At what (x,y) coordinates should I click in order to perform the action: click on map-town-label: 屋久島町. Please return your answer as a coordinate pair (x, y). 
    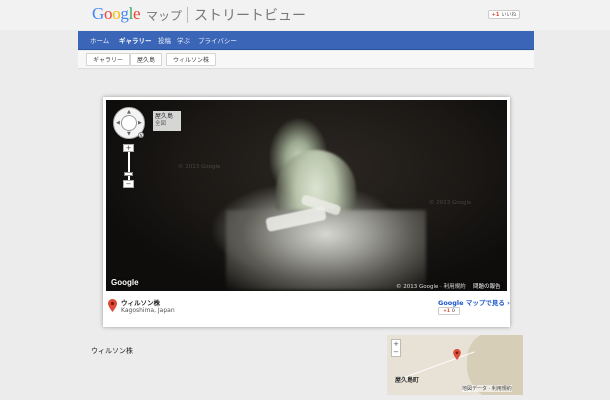
    Looking at the image, I should click on (407, 380).